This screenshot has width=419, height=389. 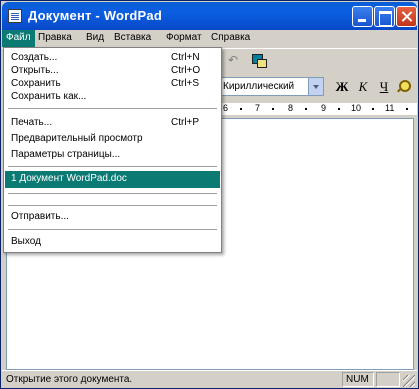 What do you see at coordinates (209, 16) in the screenshot?
I see `title-bar: Документ - WordPad` at bounding box center [209, 16].